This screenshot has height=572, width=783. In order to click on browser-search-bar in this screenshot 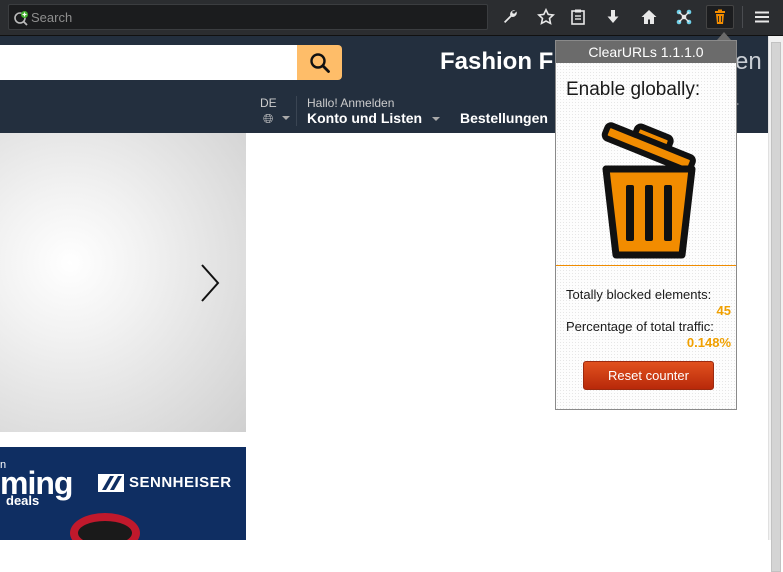, I will do `click(248, 17)`.